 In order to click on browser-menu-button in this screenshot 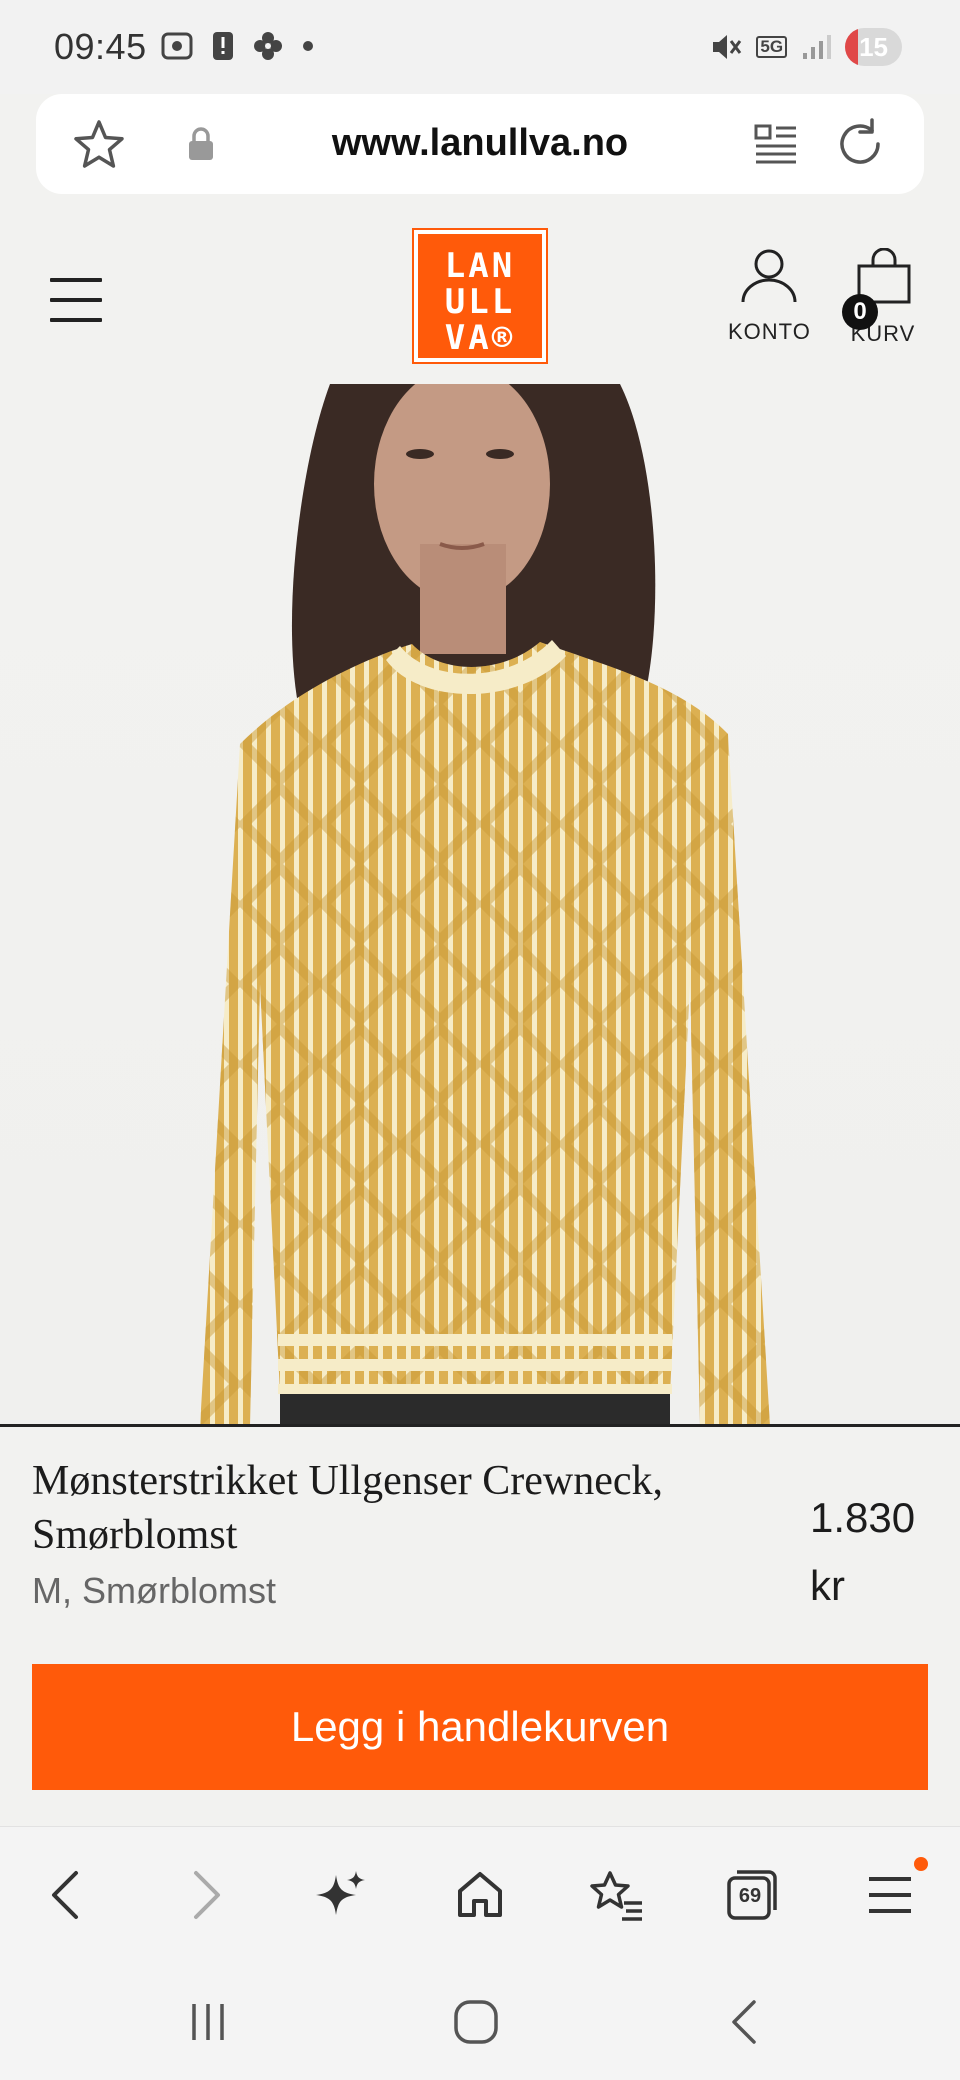, I will do `click(894, 1890)`.